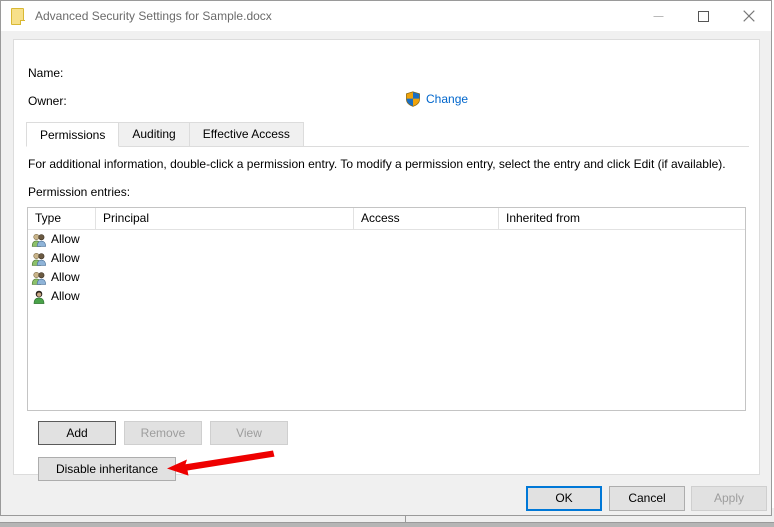  What do you see at coordinates (47, 101) in the screenshot?
I see `owner-label: Owner:` at bounding box center [47, 101].